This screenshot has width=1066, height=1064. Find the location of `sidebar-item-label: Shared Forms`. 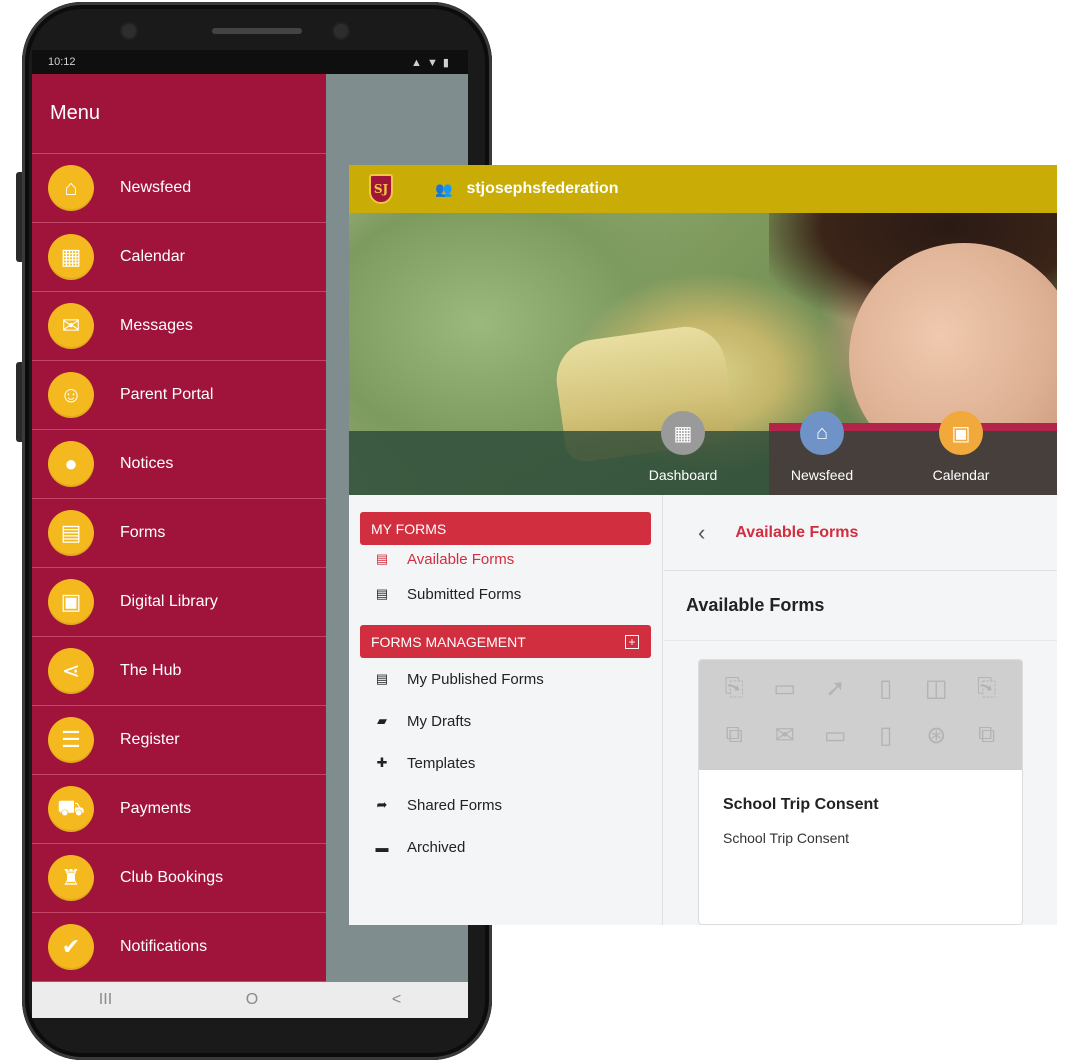

sidebar-item-label: Shared Forms is located at coordinates (455, 805).